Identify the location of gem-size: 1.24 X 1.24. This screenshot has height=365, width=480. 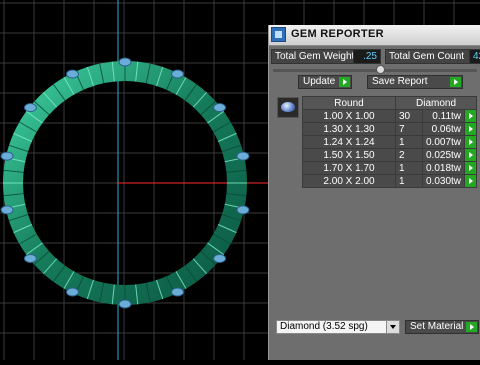
(349, 142).